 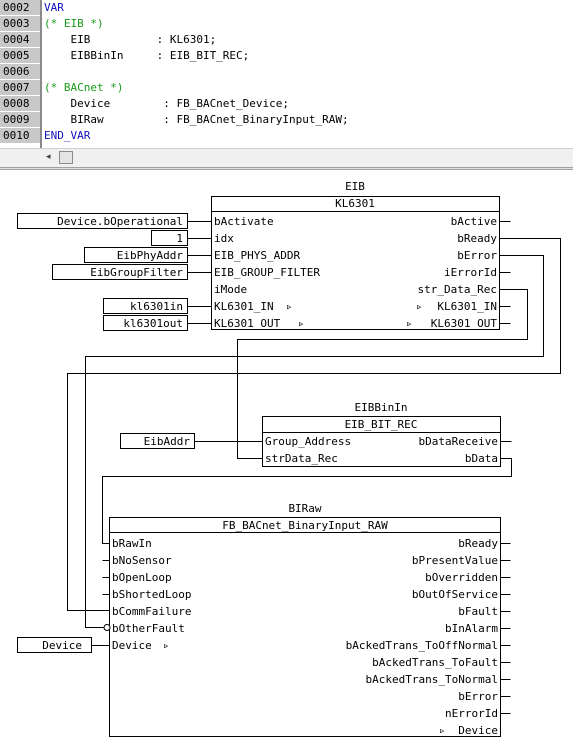 What do you see at coordinates (478, 611) in the screenshot?
I see `pin-label: bFault` at bounding box center [478, 611].